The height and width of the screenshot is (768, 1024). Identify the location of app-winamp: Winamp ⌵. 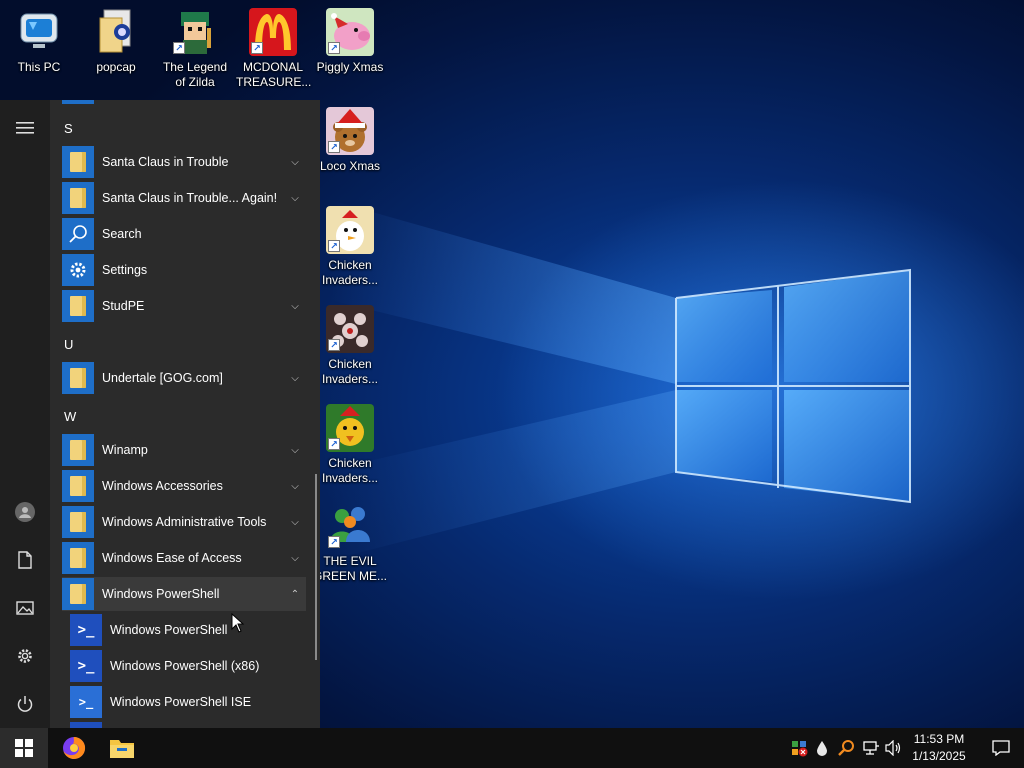
(184, 450).